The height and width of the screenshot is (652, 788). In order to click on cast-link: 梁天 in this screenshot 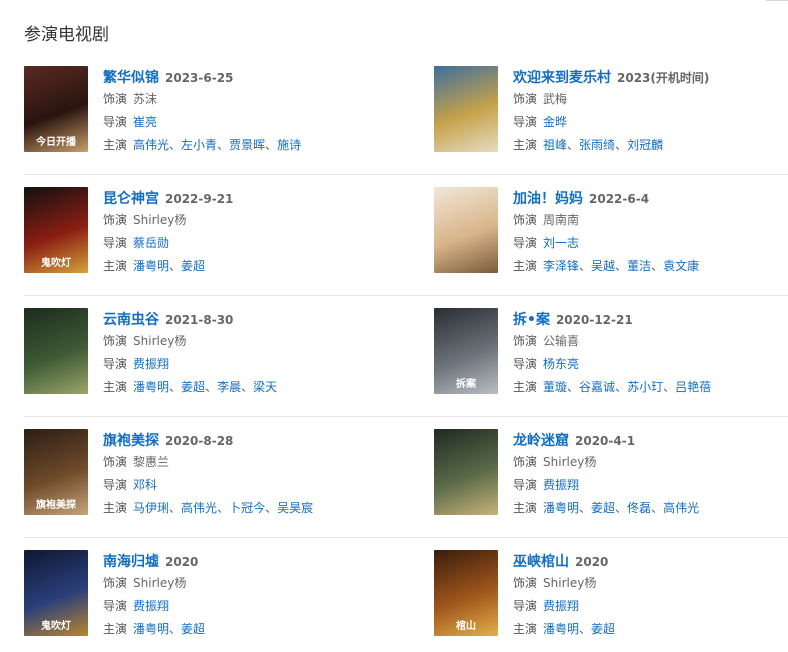, I will do `click(265, 387)`.